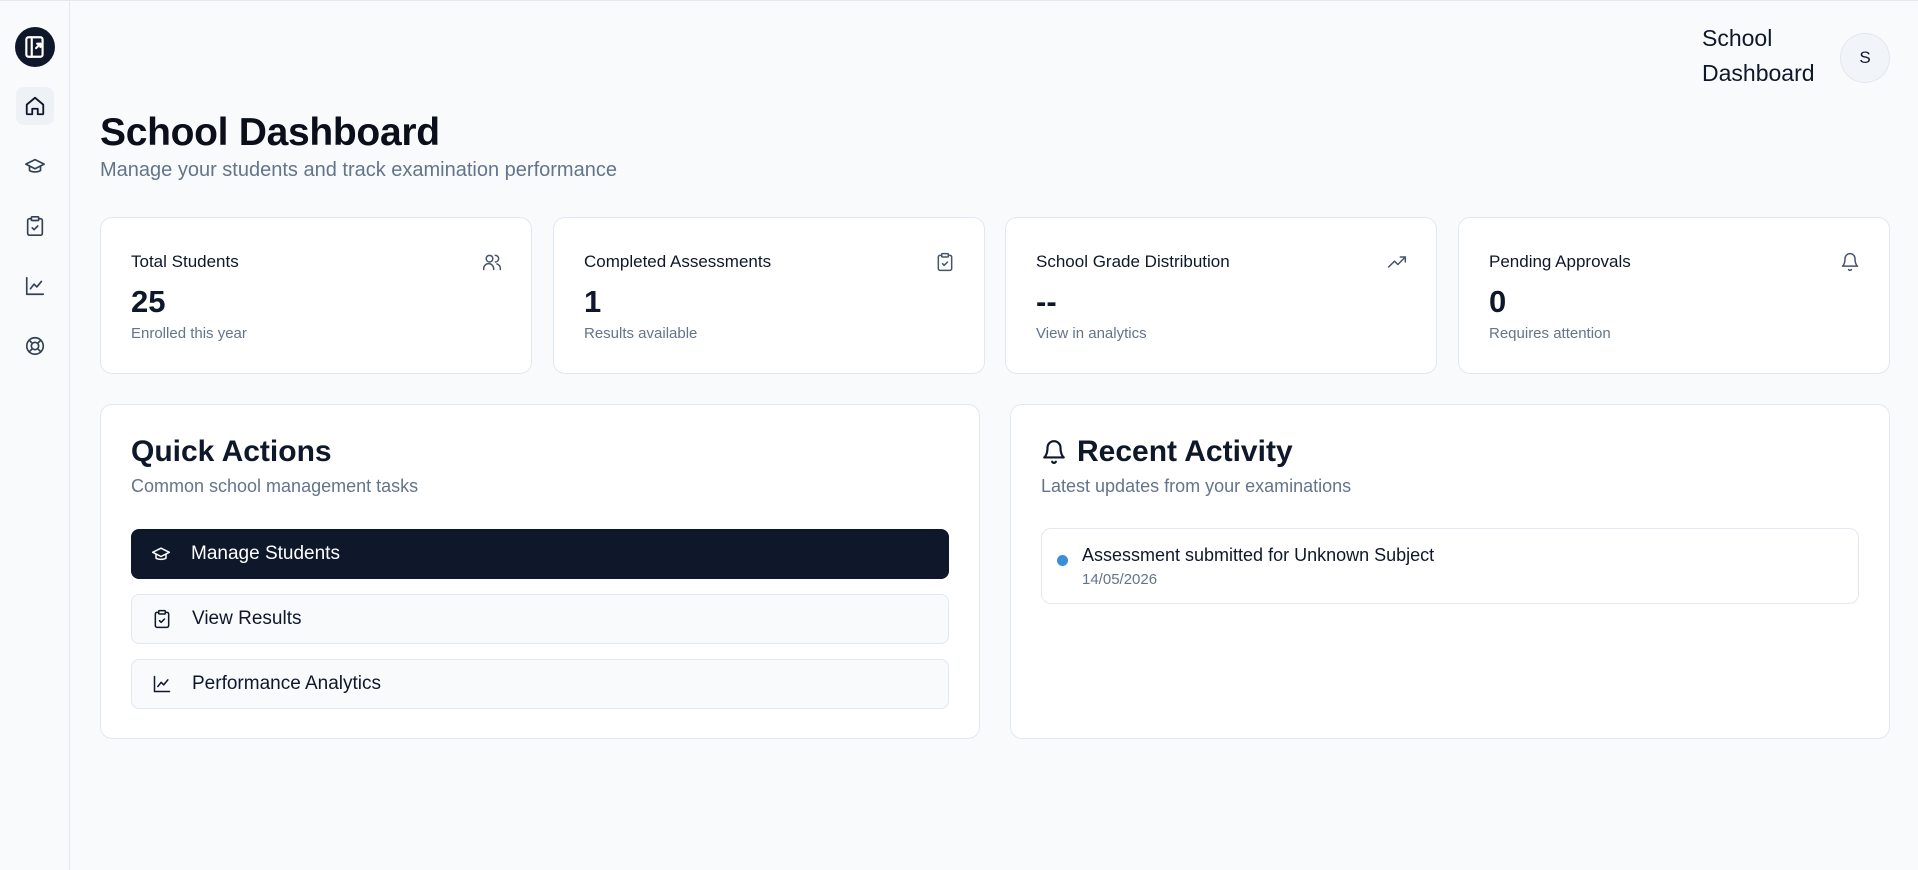 The height and width of the screenshot is (870, 1918). I want to click on button-label: View Results, so click(247, 618).